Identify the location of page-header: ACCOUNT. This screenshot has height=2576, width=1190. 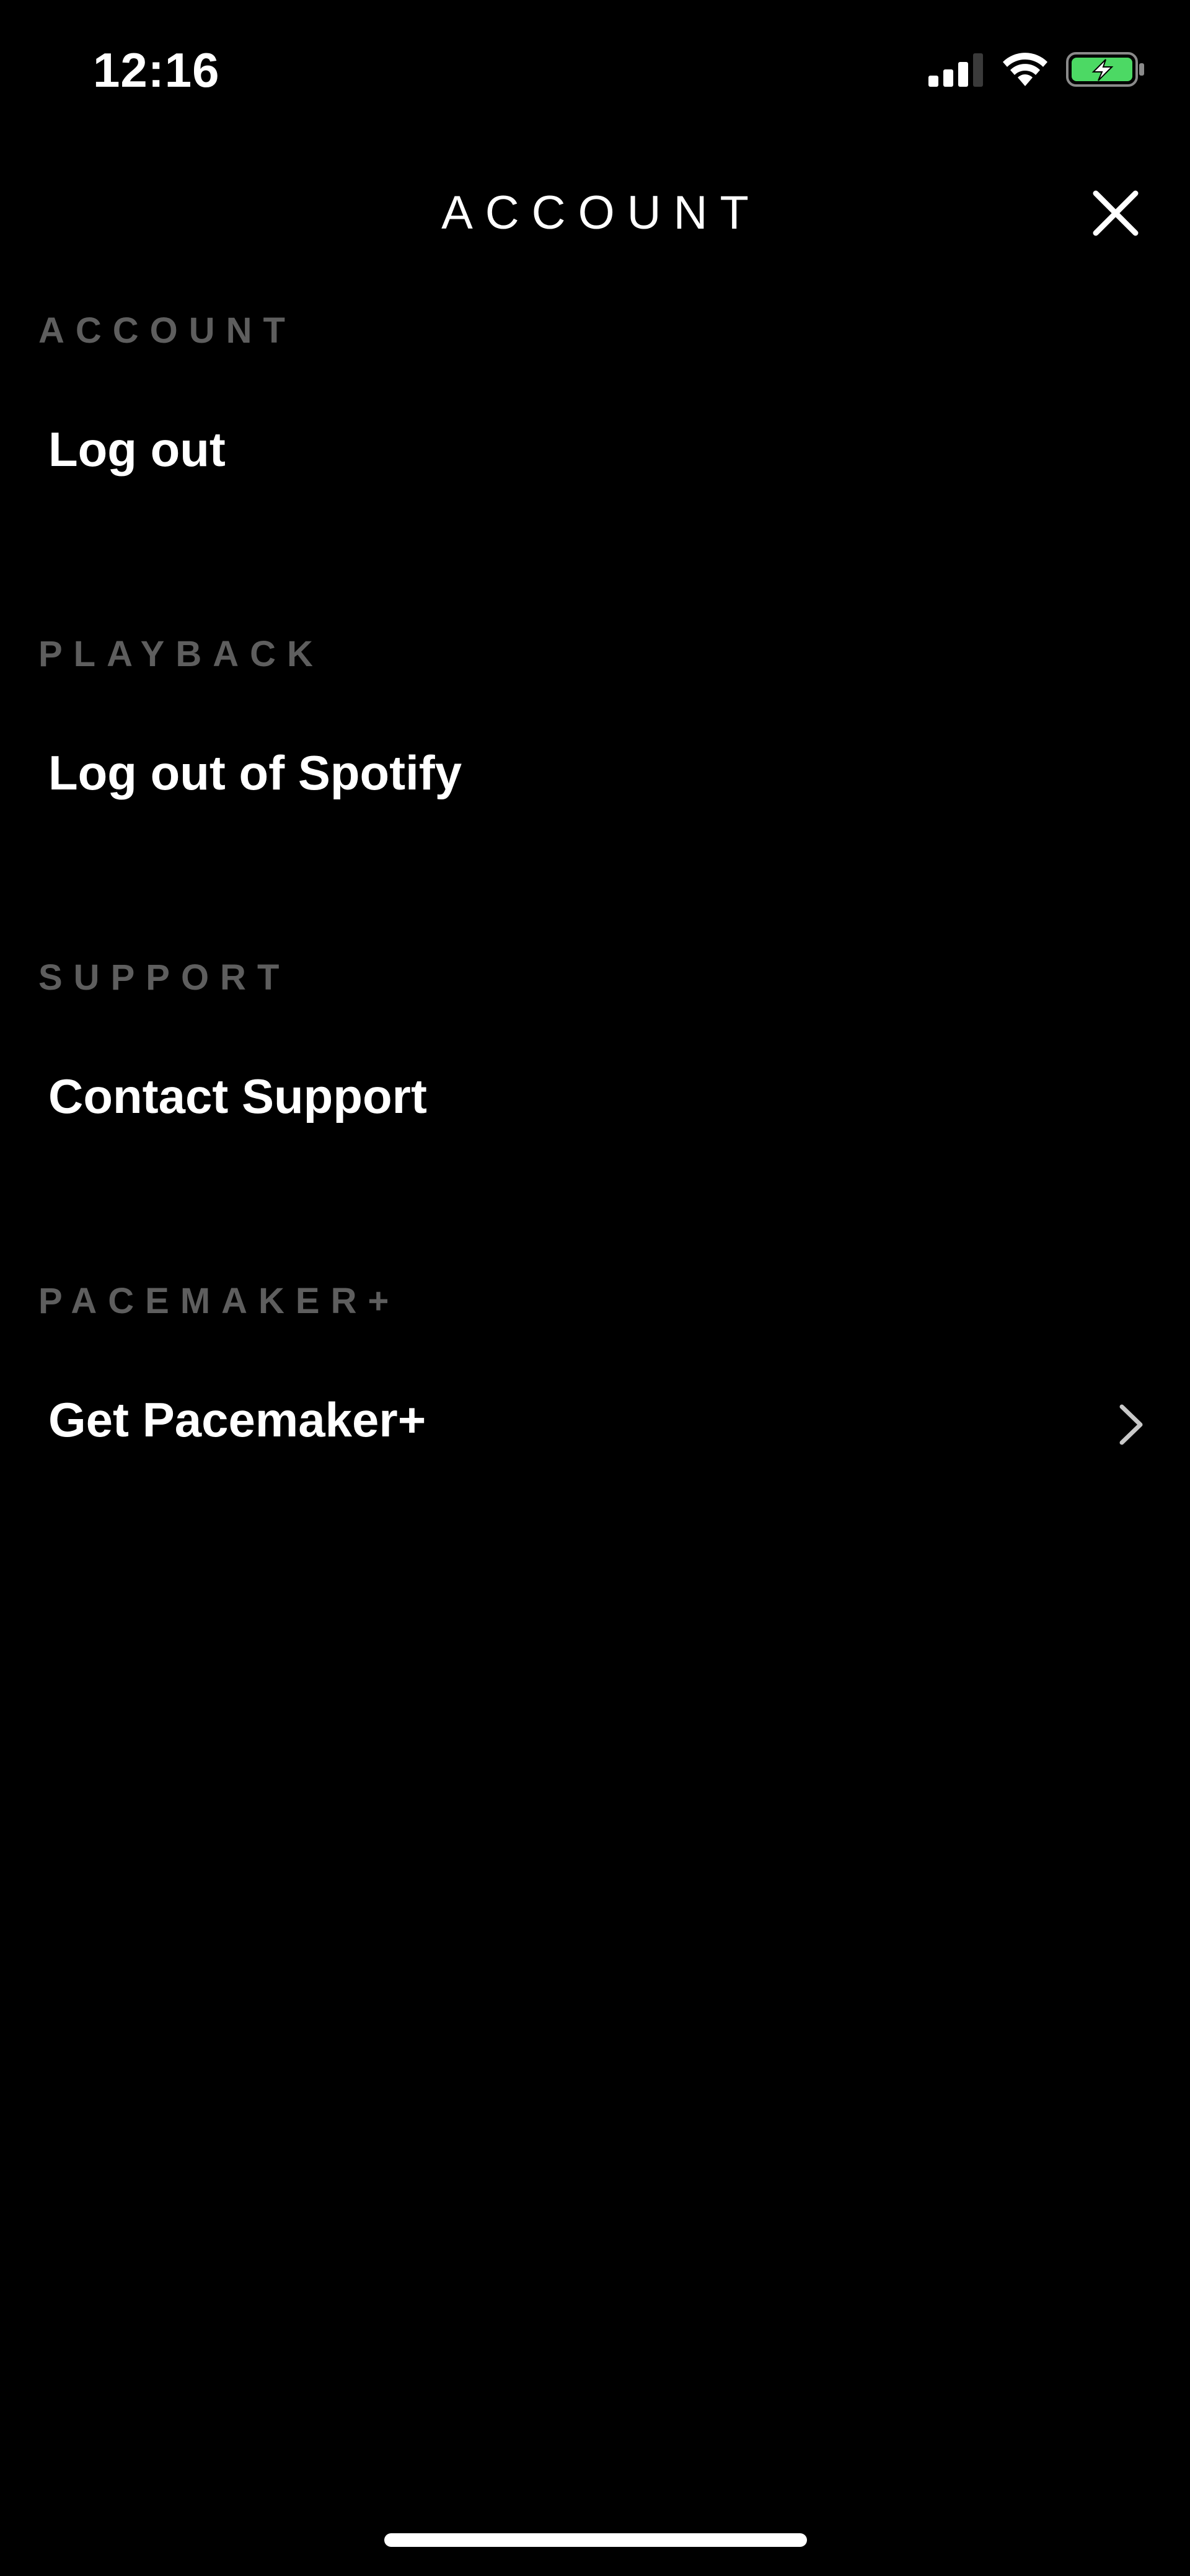
(595, 211).